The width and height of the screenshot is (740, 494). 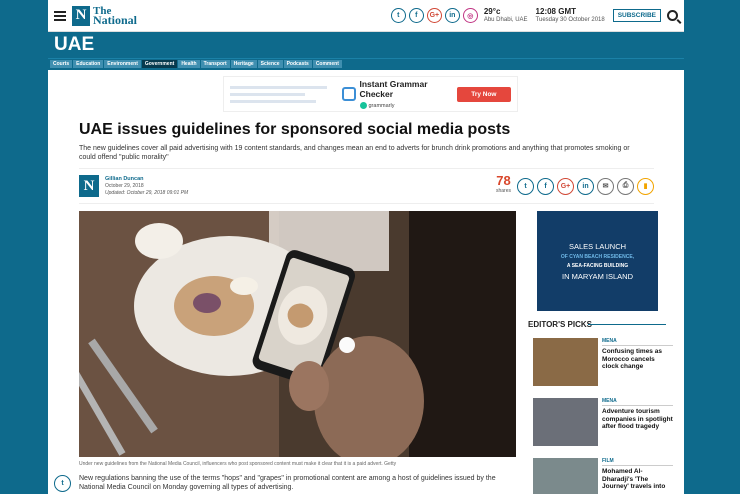 What do you see at coordinates (243, 63) in the screenshot?
I see `subnav-item-heritage: Heritage` at bounding box center [243, 63].